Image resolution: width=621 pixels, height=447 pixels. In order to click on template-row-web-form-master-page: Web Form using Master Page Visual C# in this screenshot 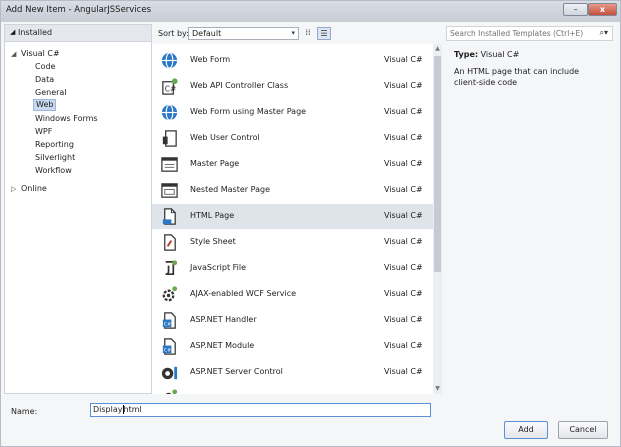, I will do `click(292, 112)`.